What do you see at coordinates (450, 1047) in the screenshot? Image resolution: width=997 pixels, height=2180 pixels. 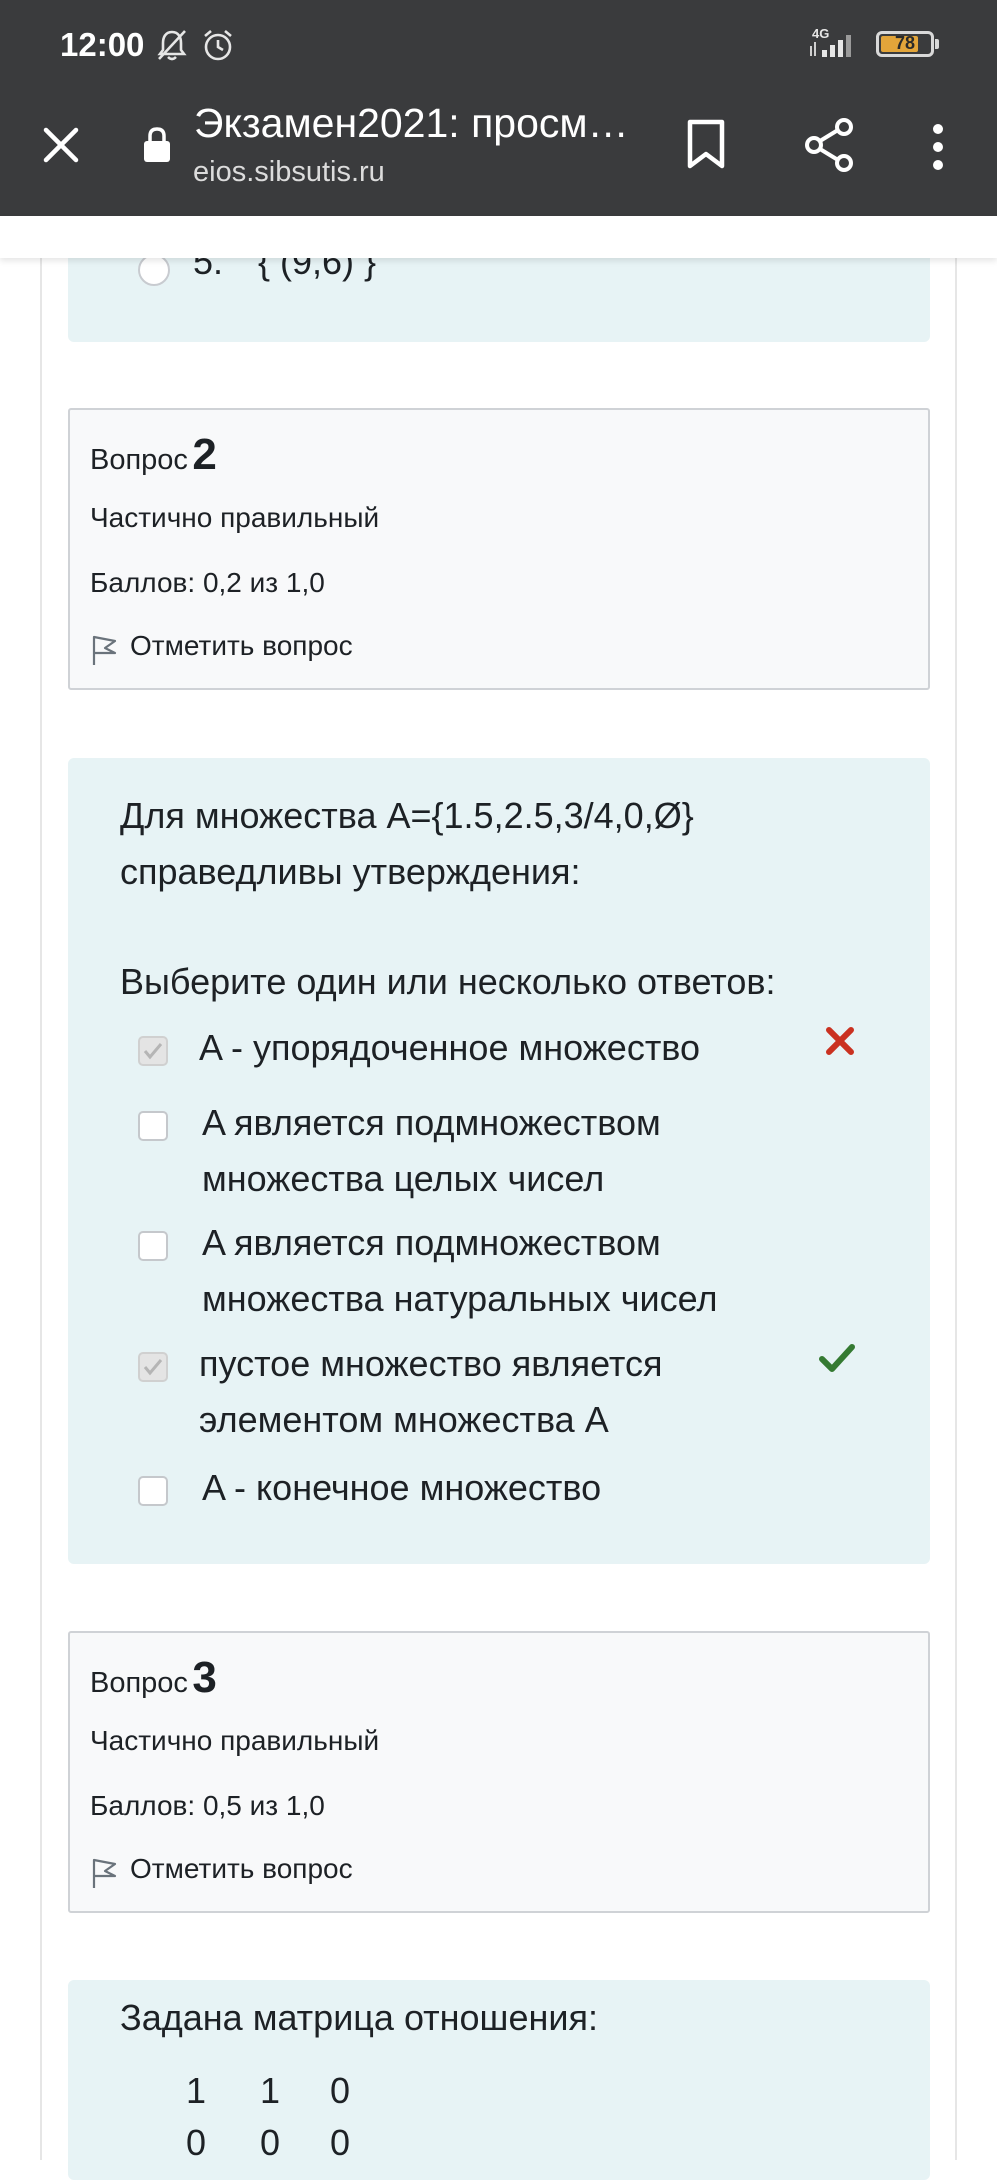 I see `answer-1-text: A - упорядоченное множество` at bounding box center [450, 1047].